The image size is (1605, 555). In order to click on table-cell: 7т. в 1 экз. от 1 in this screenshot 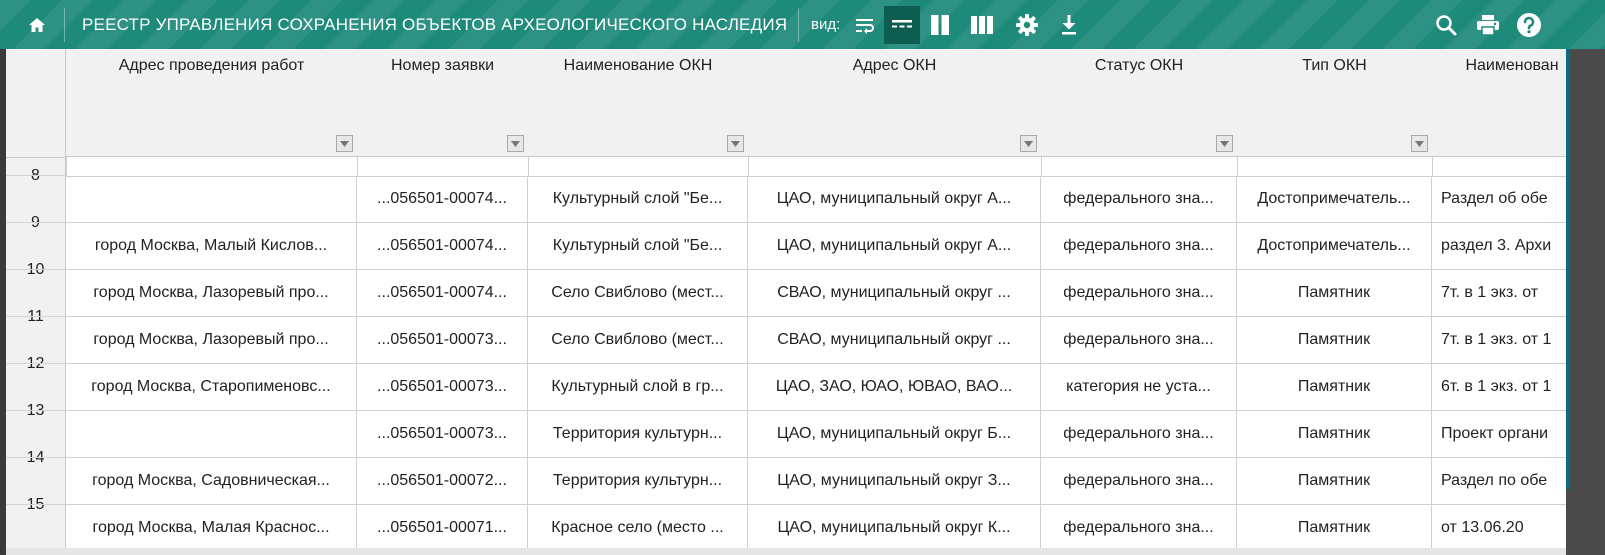, I will do `click(1499, 340)`.